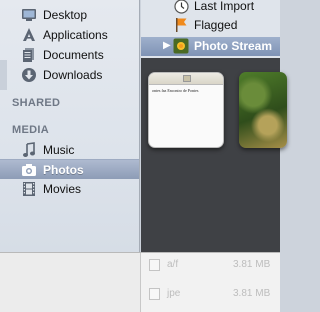 This screenshot has height=312, width=320. I want to click on source-item-last-import: Last Import, so click(210, 8).